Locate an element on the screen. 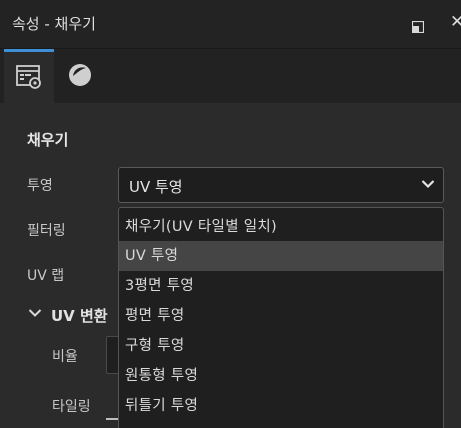 The width and height of the screenshot is (461, 428). uv-wrap-label: UV 랩 is located at coordinates (46, 276).